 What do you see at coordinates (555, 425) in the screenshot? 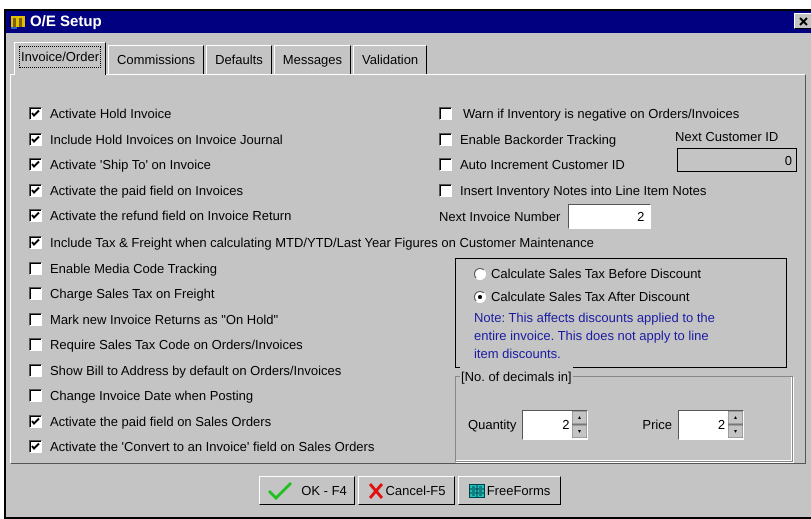
I see `quantity-spinner: 2` at bounding box center [555, 425].